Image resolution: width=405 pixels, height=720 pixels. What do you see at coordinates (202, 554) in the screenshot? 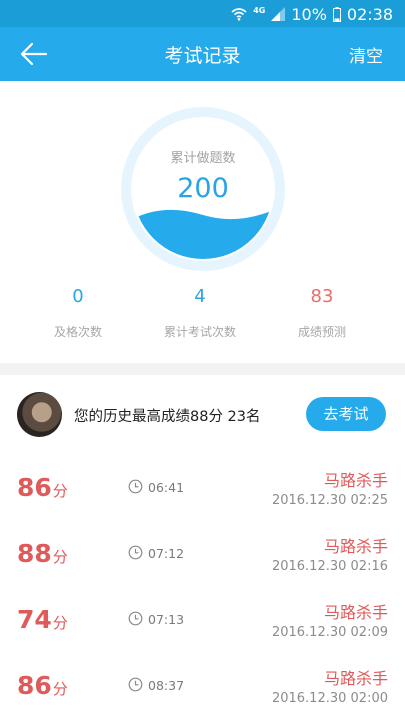
I see `record-row: 88分 07:12 马路杀手 2016.12.30 02:16` at bounding box center [202, 554].